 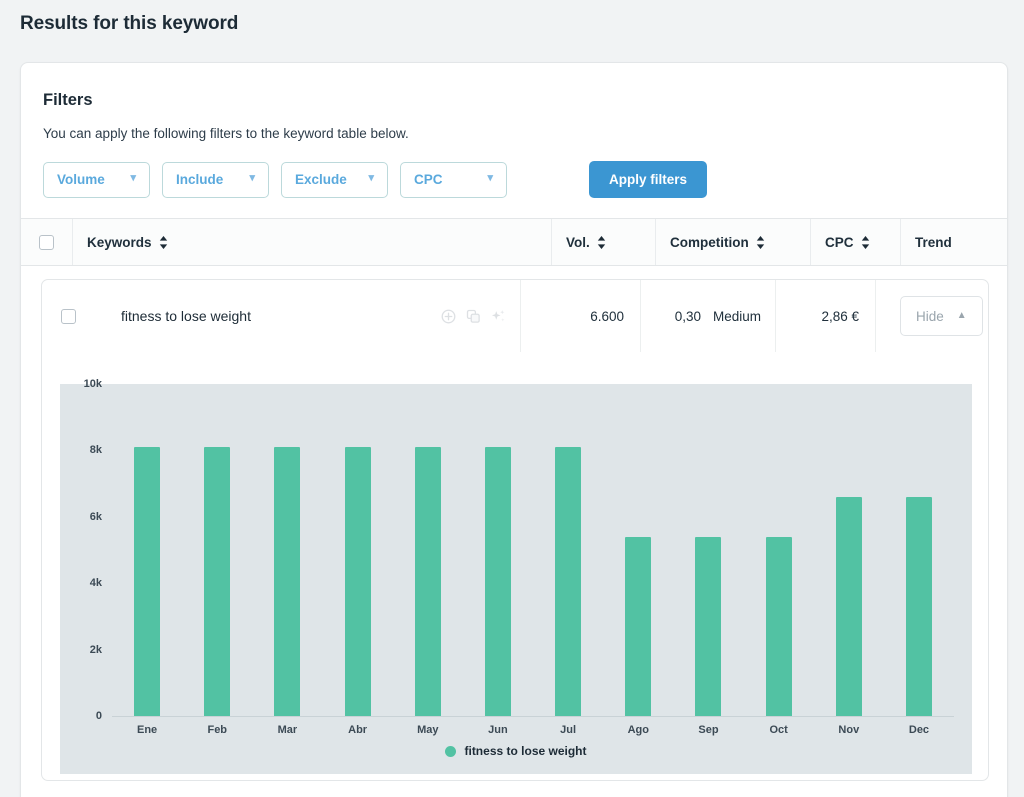 What do you see at coordinates (358, 730) in the screenshot?
I see `chart-x-tick: Abr` at bounding box center [358, 730].